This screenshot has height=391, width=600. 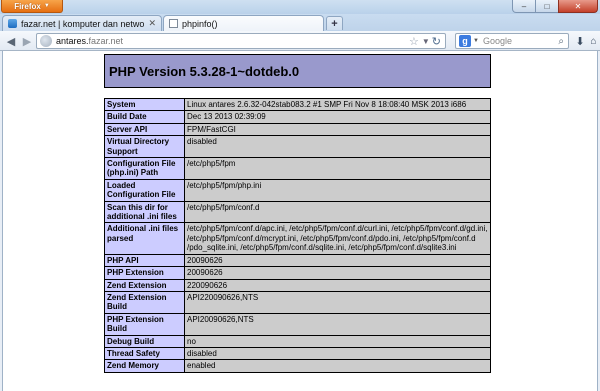 I want to click on row-label: Zend Extension Build, so click(x=144, y=302).